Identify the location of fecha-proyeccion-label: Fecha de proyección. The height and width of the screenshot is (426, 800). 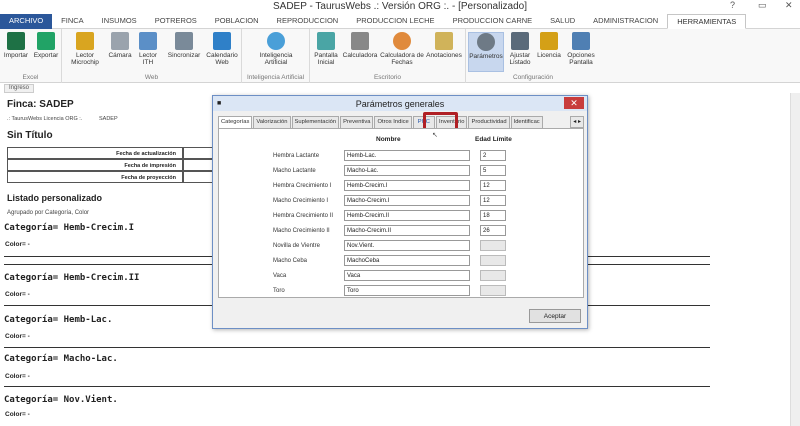
(95, 177).